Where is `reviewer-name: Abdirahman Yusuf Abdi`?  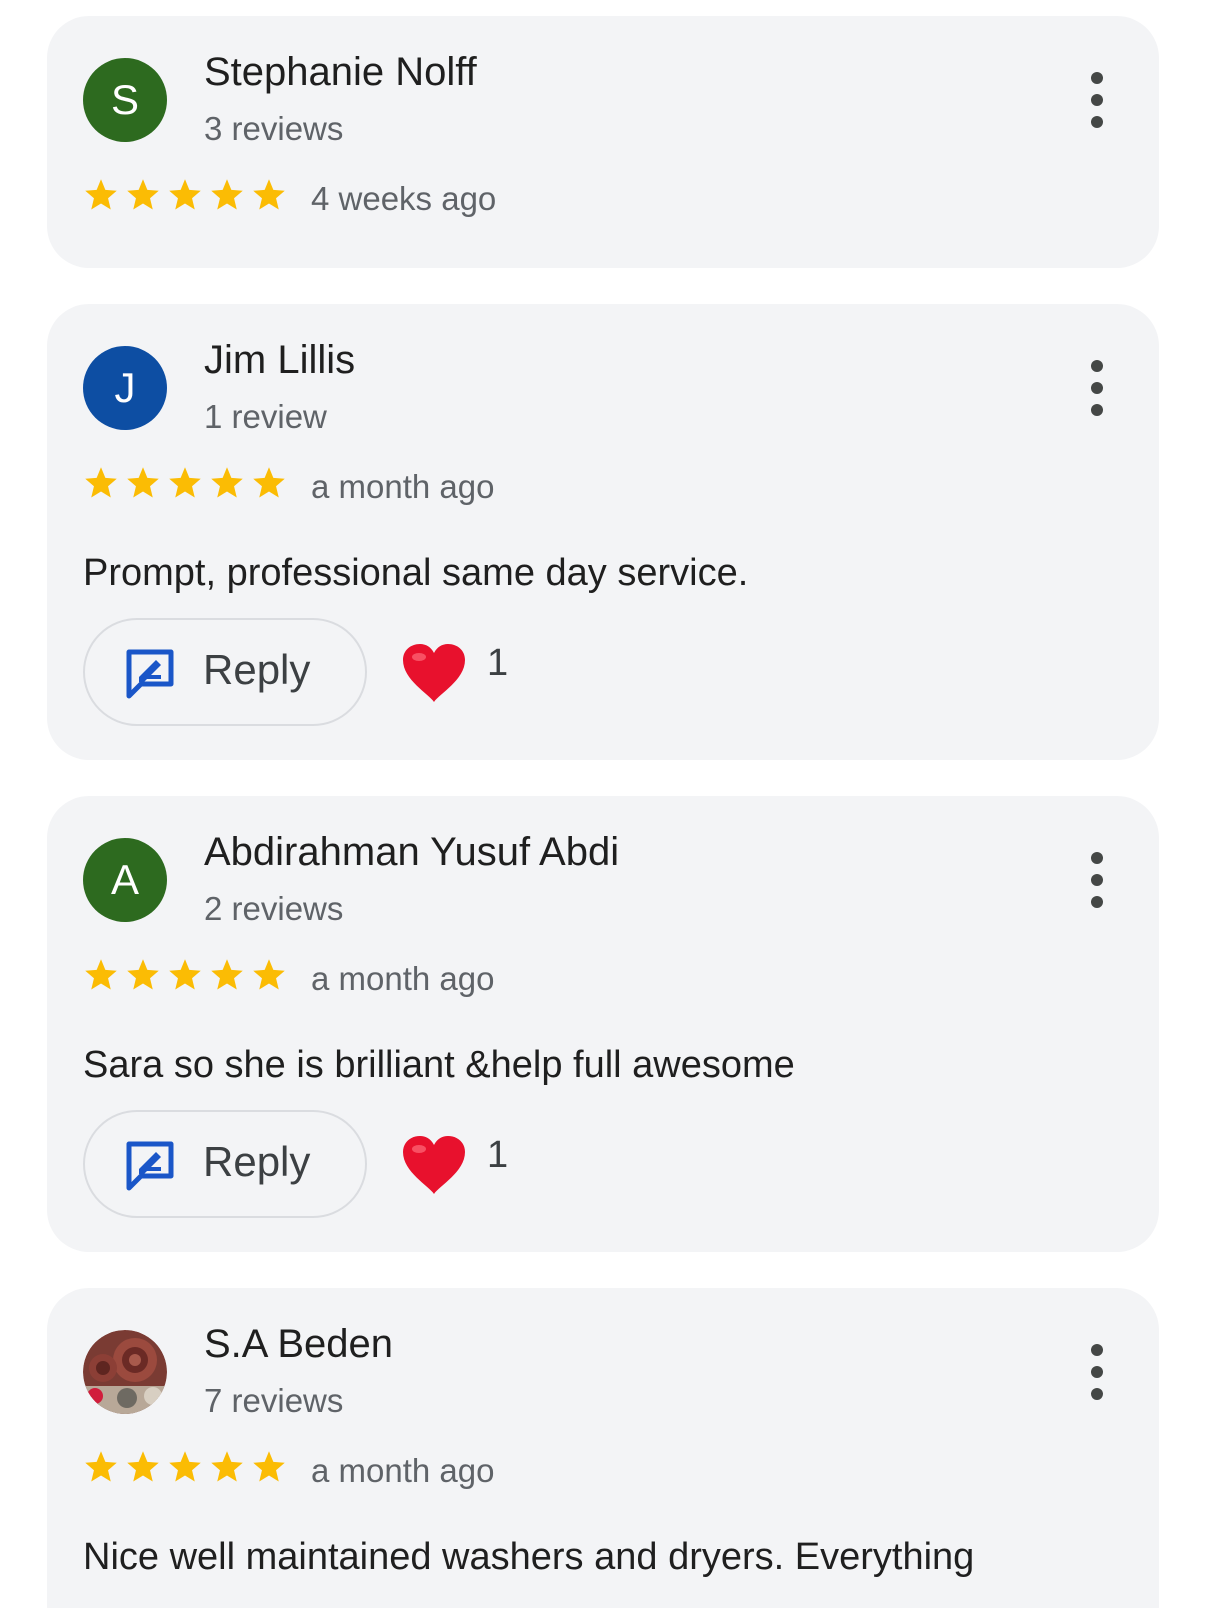 reviewer-name: Abdirahman Yusuf Abdi is located at coordinates (411, 852).